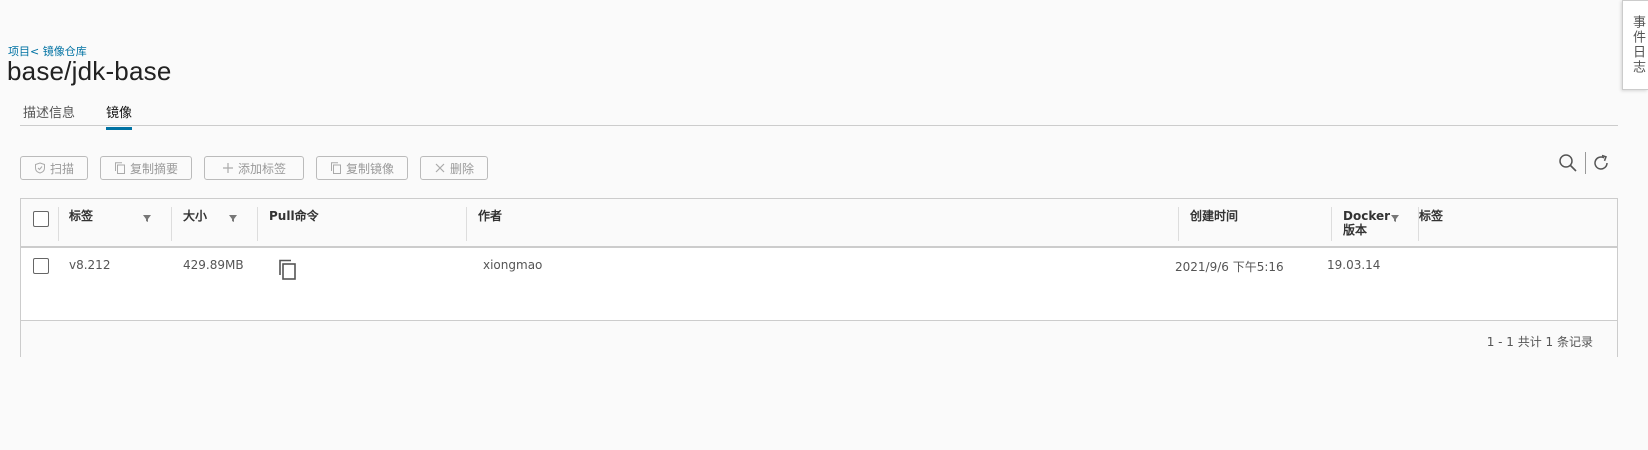  I want to click on scan-label: 扫描, so click(61, 168).